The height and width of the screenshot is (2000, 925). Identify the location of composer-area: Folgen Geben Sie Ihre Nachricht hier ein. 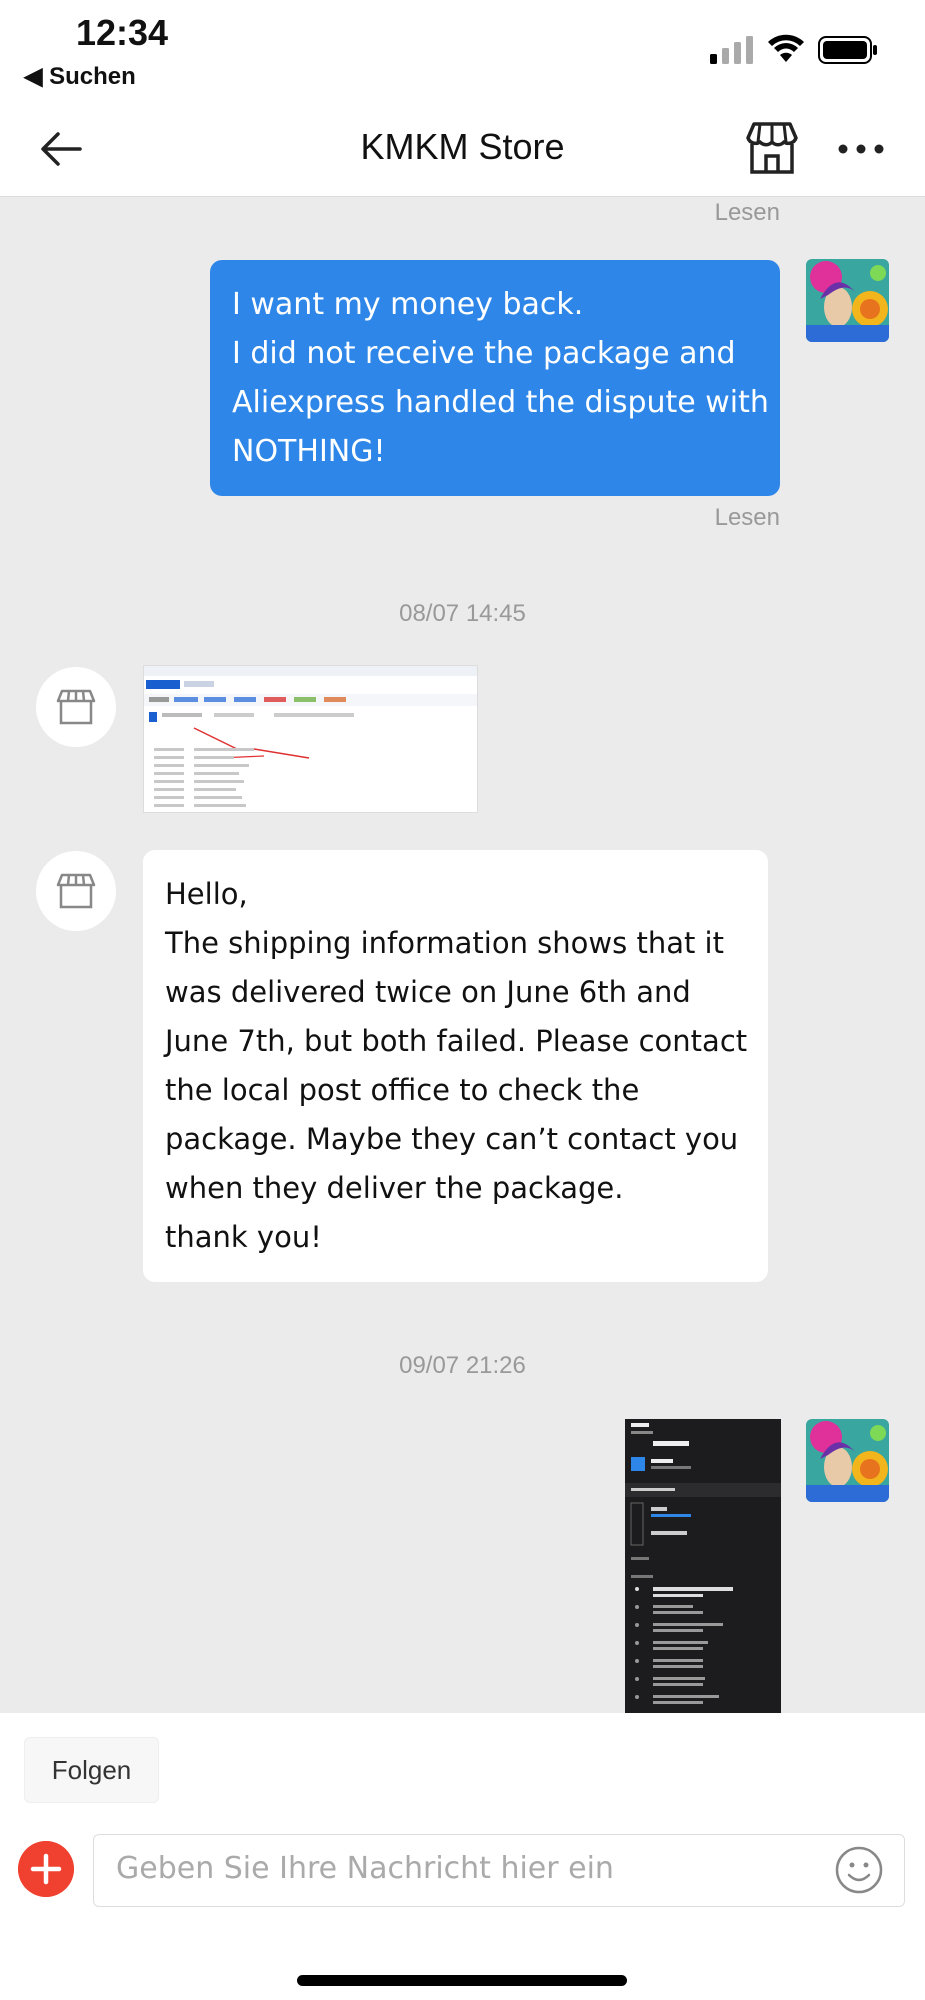
(462, 1856).